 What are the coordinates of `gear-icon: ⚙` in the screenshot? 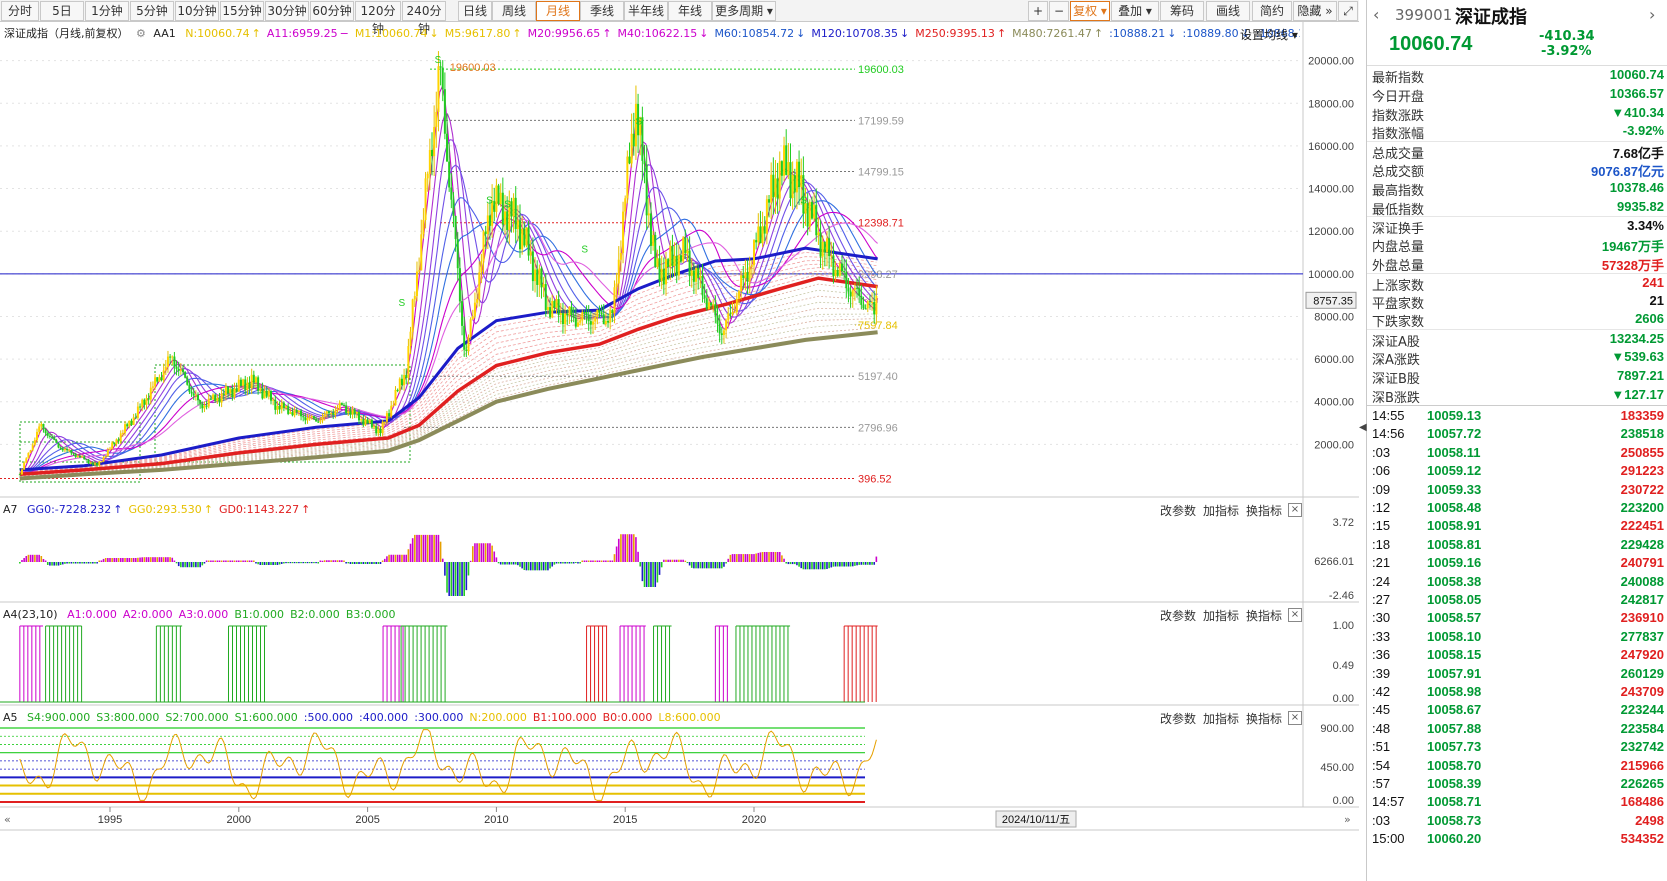 It's located at (141, 33).